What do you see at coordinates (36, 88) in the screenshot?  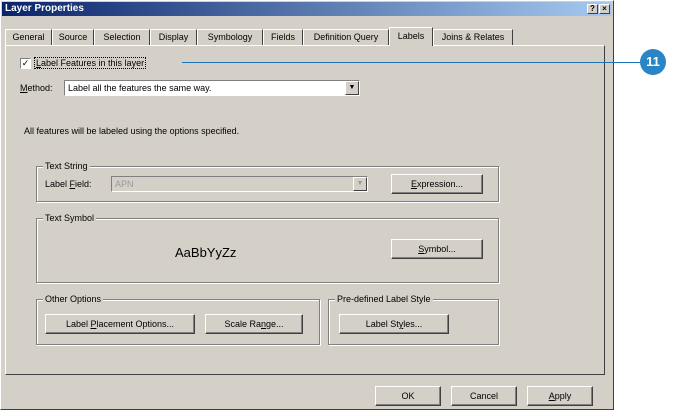 I see `method-label: Method:` at bounding box center [36, 88].